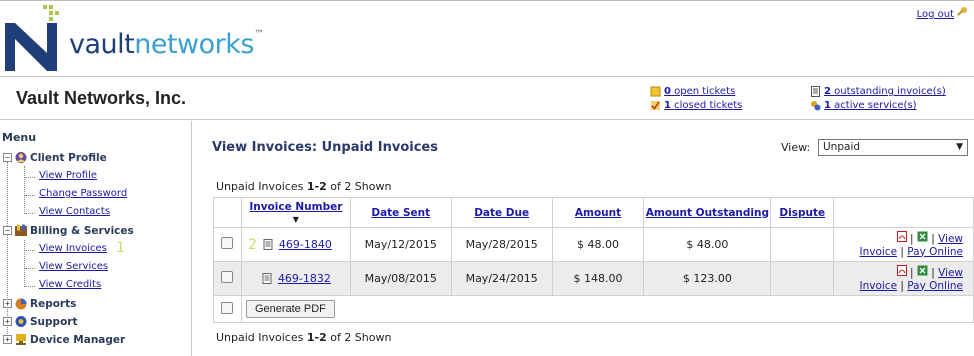 This screenshot has height=356, width=974. Describe the element at coordinates (83, 193) in the screenshot. I see `sidebar-item-change-password: Change Password` at that location.